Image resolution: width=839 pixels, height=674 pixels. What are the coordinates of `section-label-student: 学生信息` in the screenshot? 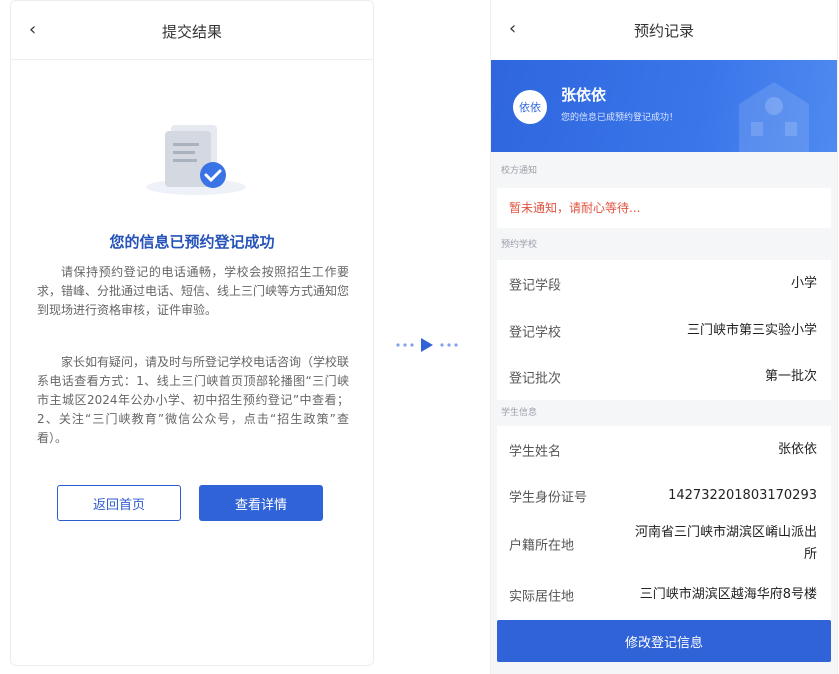 It's located at (519, 413).